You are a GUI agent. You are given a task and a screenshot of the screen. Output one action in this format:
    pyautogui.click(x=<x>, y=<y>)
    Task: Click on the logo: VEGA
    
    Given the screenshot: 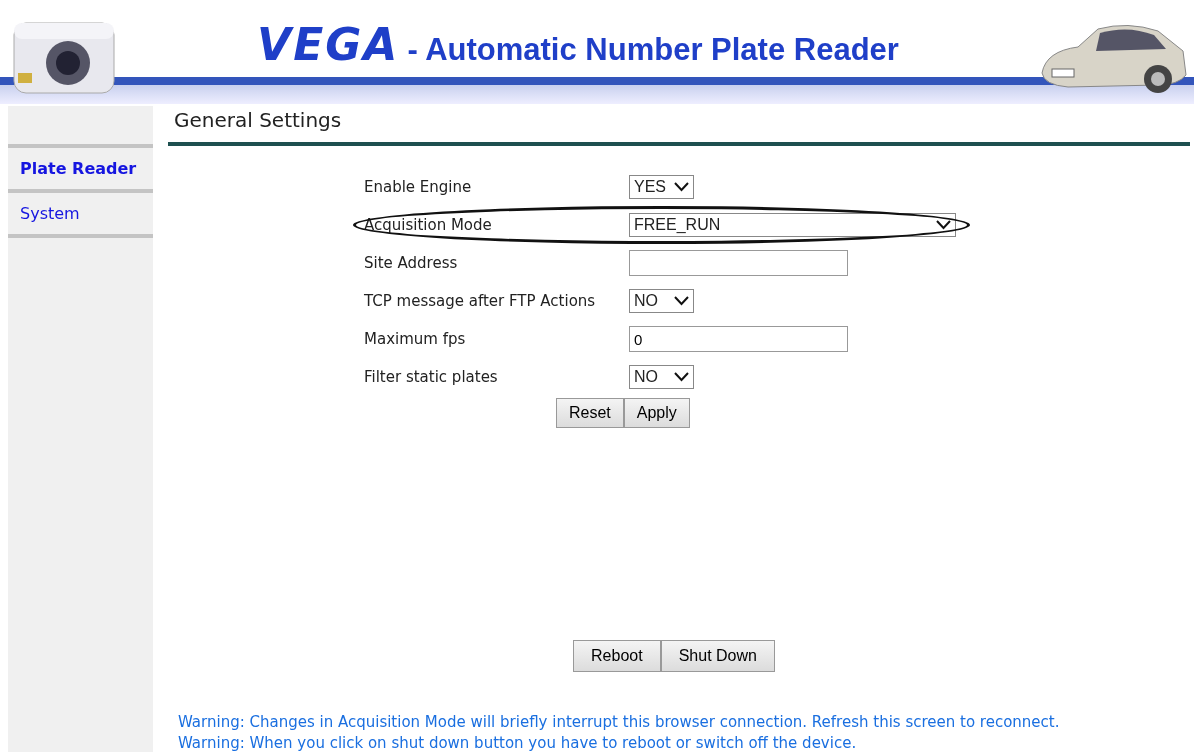 What is the action you would take?
    pyautogui.click(x=328, y=45)
    